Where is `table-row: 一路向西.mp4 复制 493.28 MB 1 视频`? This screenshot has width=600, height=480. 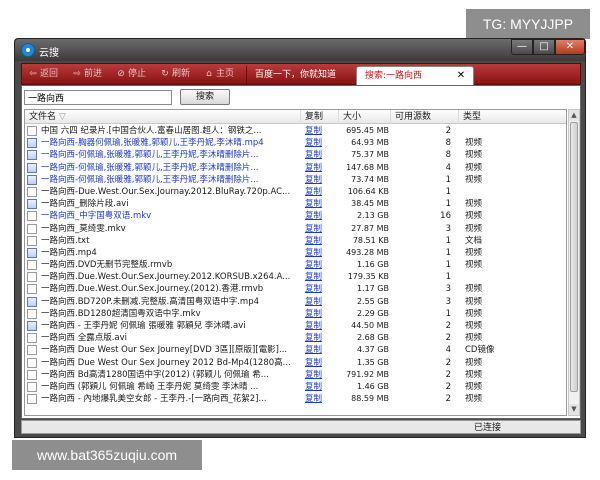 table-row: 一路向西.mp4 复制 493.28 MB 1 视频 is located at coordinates (295, 253).